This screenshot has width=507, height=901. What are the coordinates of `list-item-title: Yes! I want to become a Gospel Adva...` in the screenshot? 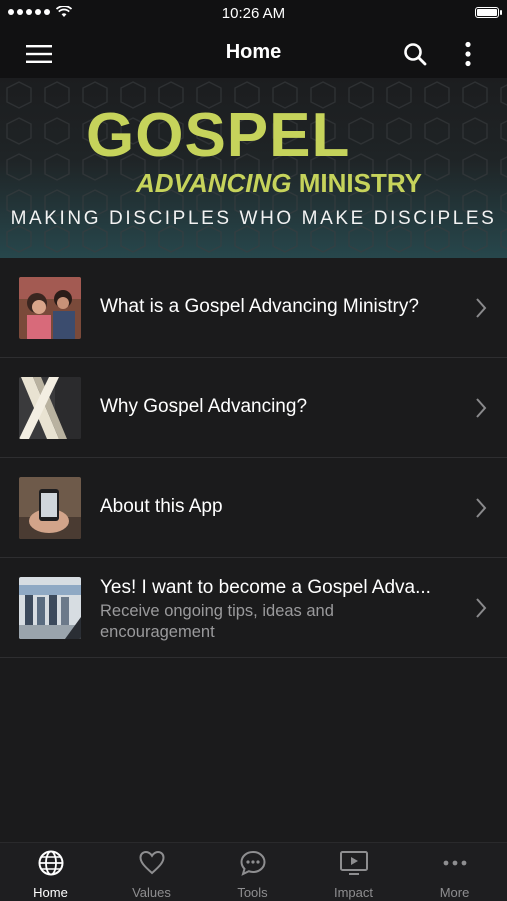 It's located at (265, 587).